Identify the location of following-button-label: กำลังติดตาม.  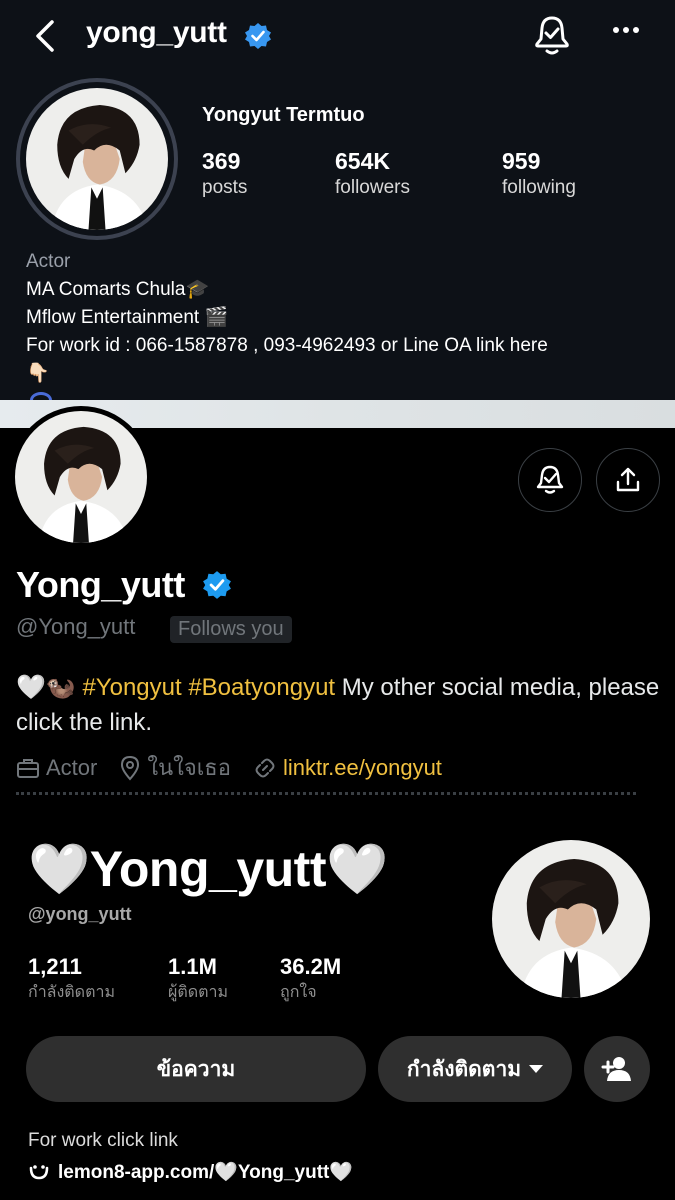
(464, 1069).